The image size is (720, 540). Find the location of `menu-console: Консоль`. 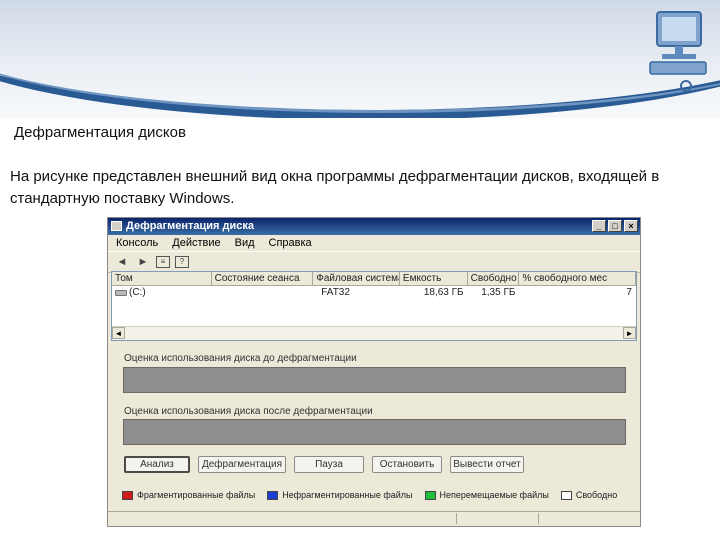

menu-console: Консоль is located at coordinates (137, 243).